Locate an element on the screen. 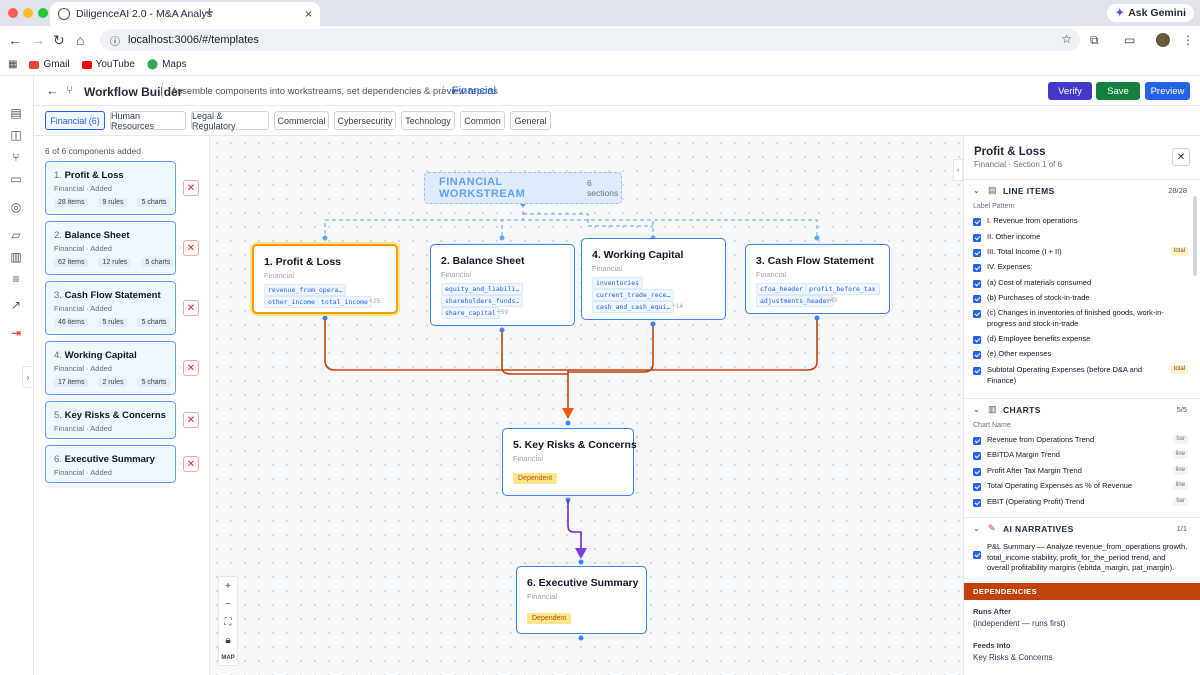 This screenshot has height=675, width=1200. globe-icon: ◎ is located at coordinates (16, 207).